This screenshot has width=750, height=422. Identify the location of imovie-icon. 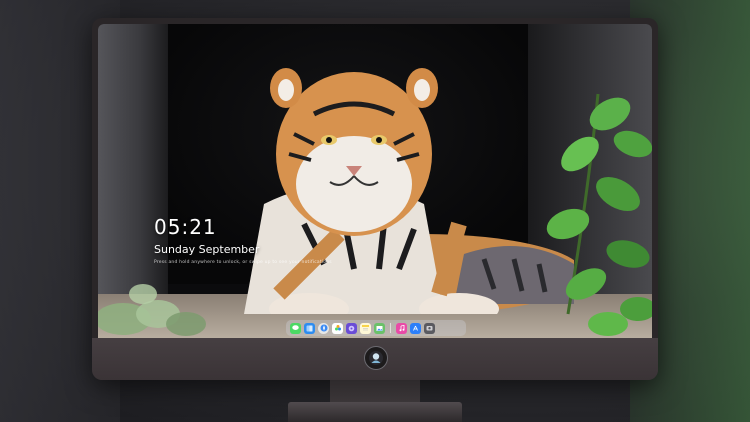
(351, 328).